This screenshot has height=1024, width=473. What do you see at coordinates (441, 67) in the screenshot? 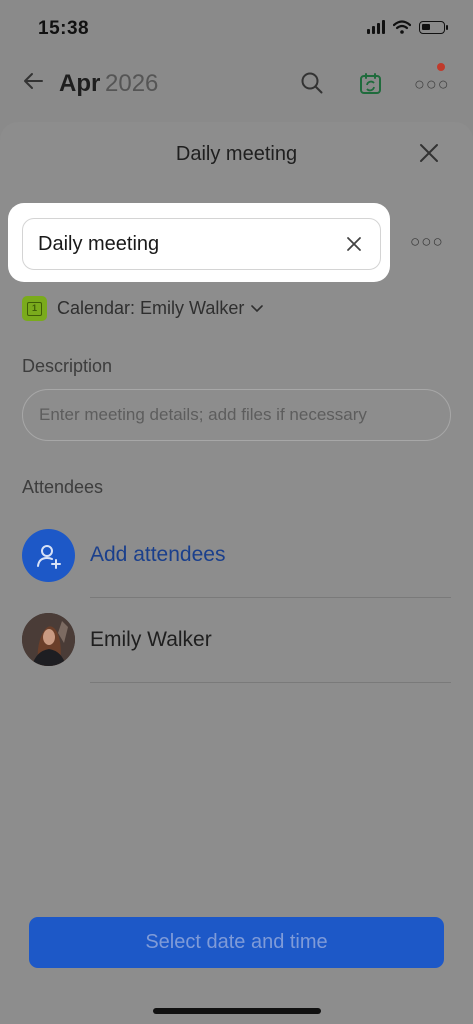
I see `notification-dot` at bounding box center [441, 67].